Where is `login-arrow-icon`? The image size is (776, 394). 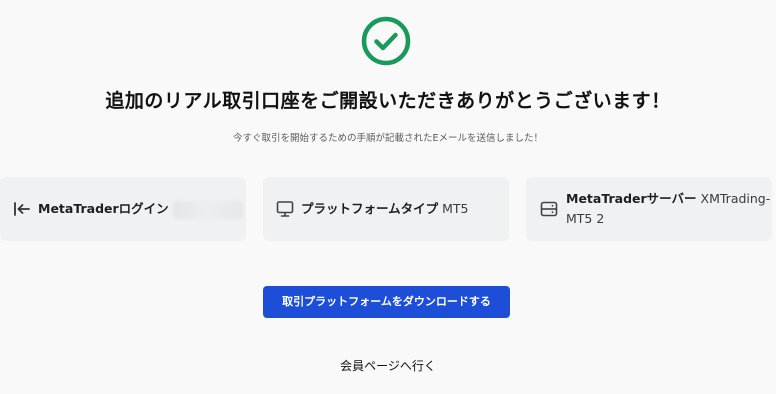
login-arrow-icon is located at coordinates (22, 209).